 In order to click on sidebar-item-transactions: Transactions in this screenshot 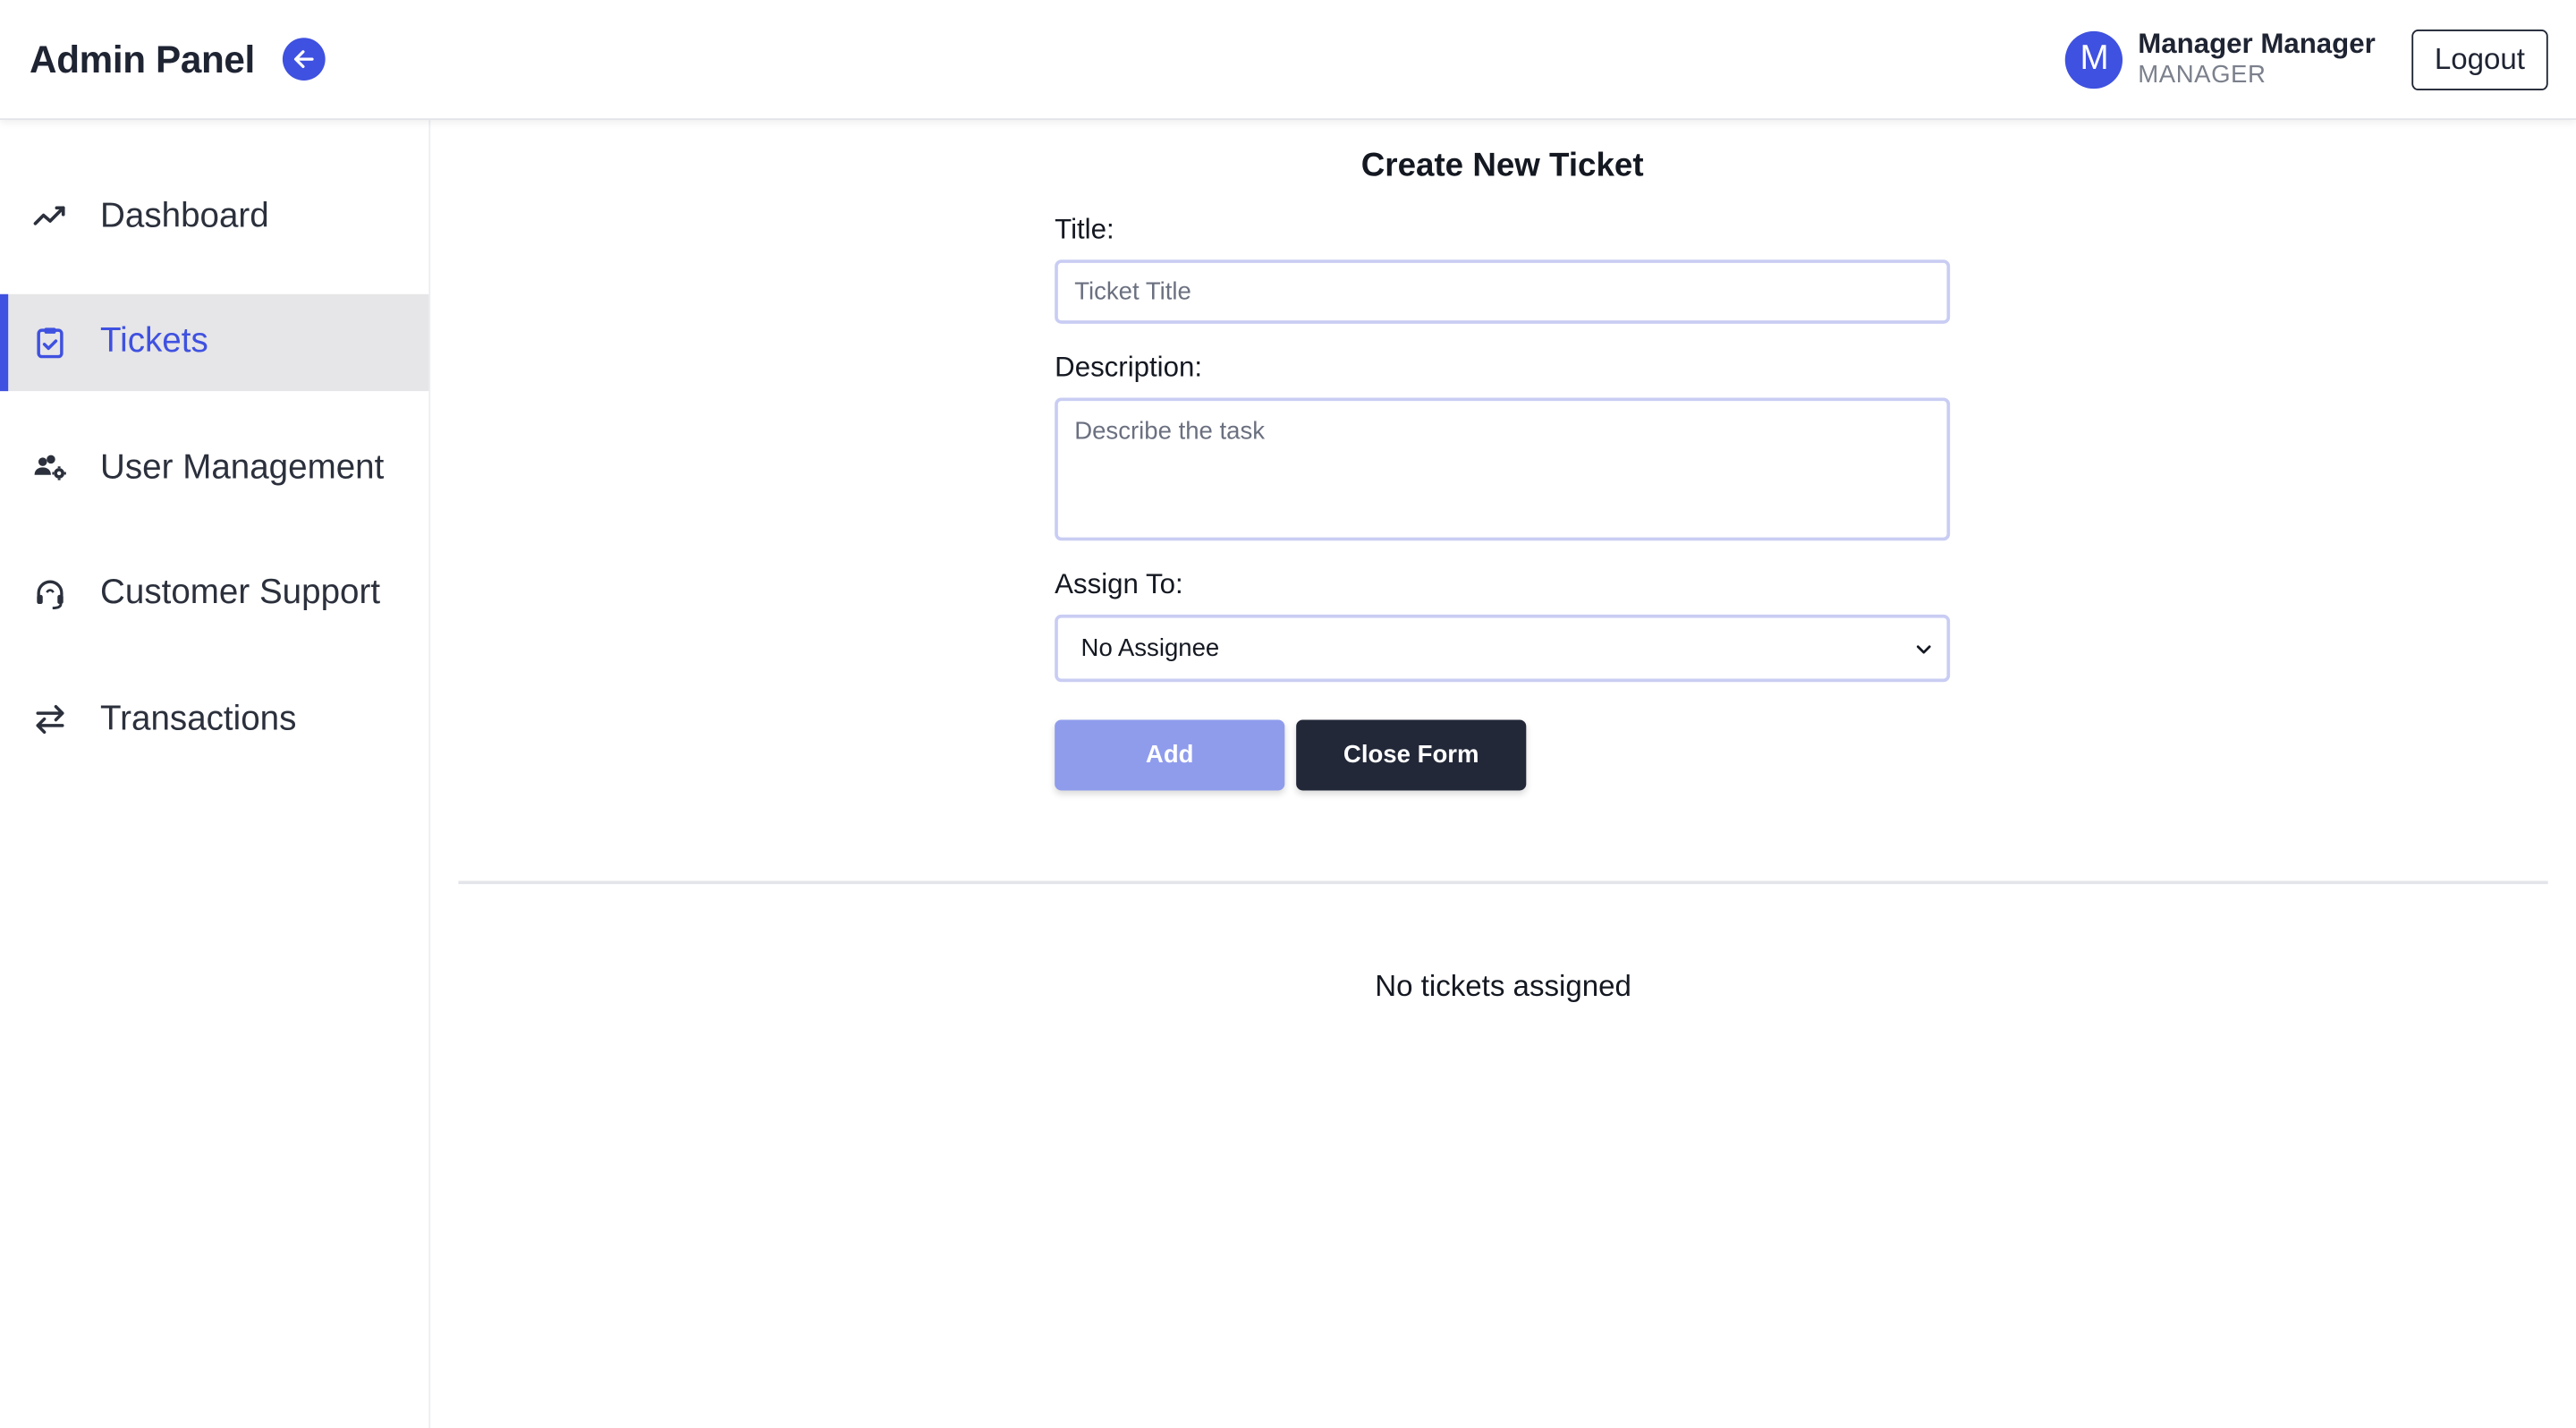, I will do `click(214, 718)`.